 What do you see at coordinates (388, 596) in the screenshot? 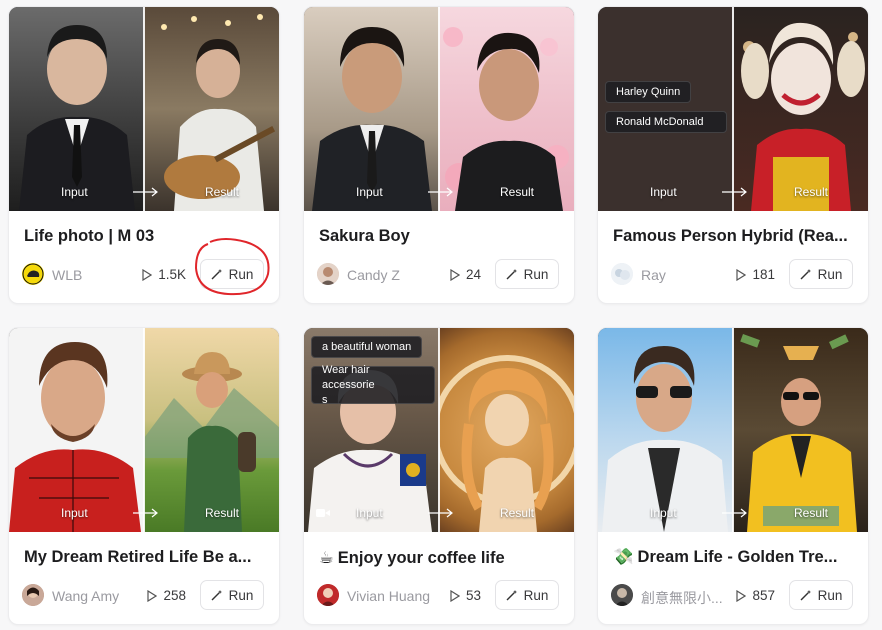
I see `author-name: Vivian Huang` at bounding box center [388, 596].